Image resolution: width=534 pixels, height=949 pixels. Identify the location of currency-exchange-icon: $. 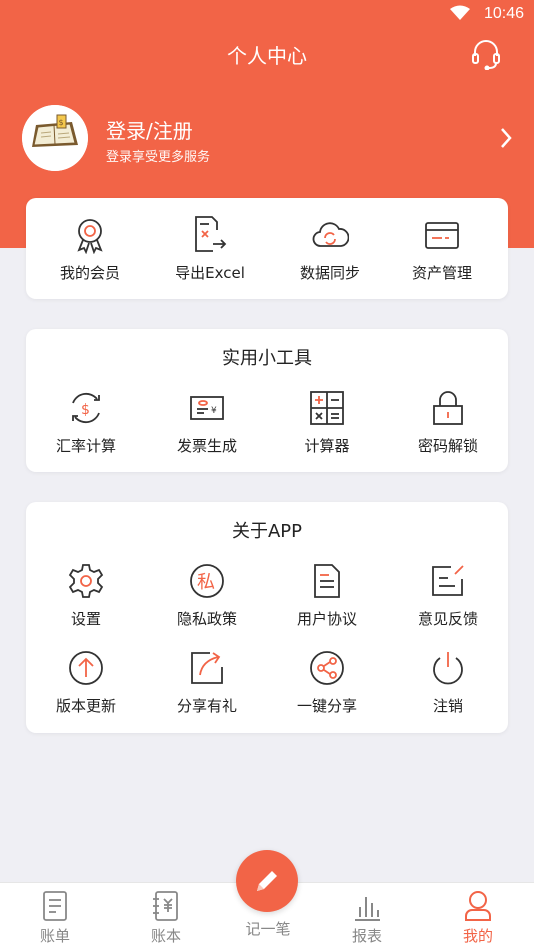
(86, 408).